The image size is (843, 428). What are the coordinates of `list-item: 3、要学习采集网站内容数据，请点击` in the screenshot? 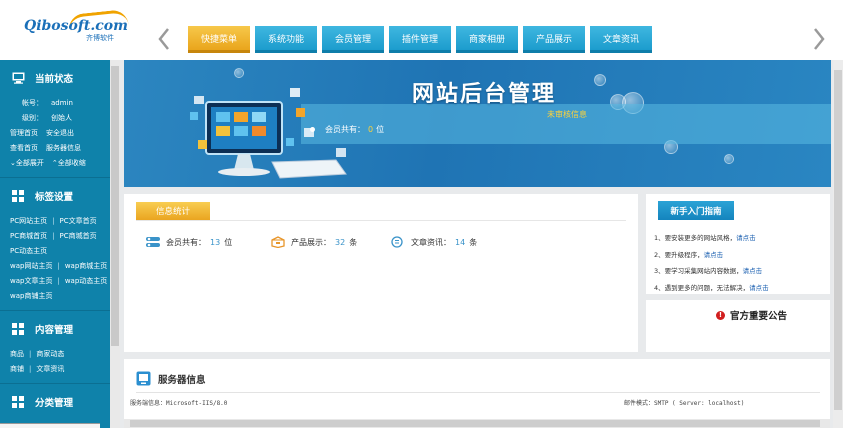 It's located at (711, 271).